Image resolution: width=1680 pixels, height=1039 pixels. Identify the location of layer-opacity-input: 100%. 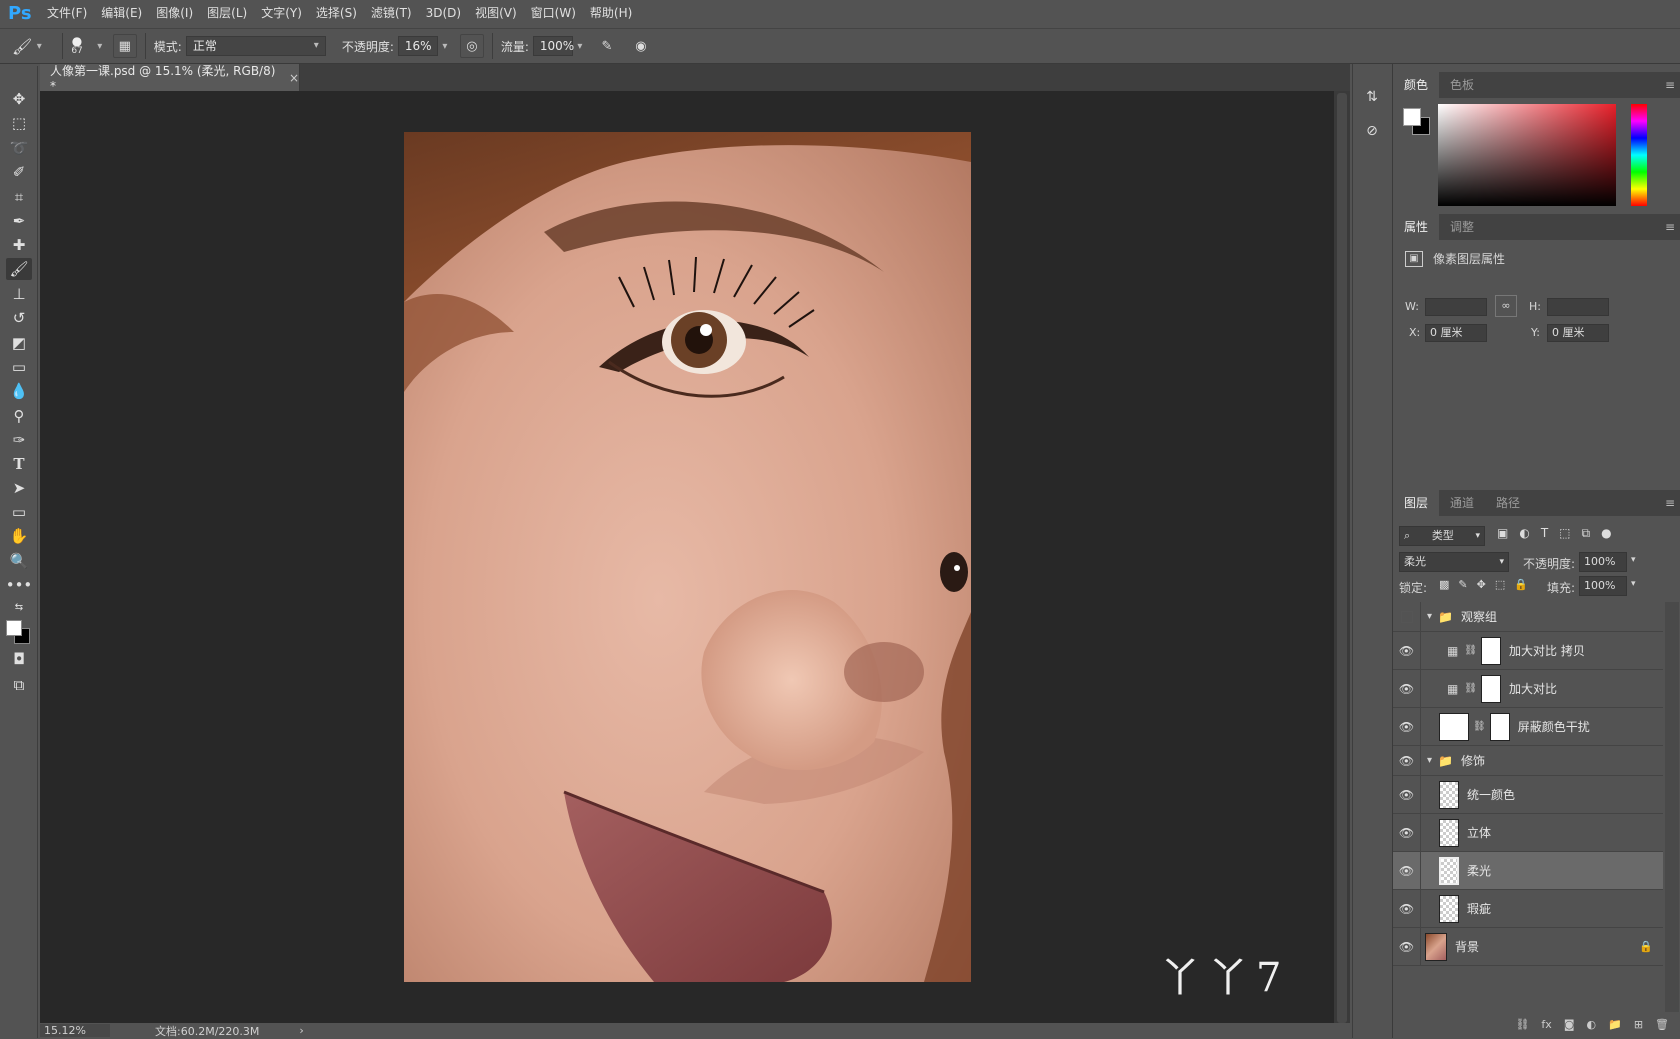
(1603, 562).